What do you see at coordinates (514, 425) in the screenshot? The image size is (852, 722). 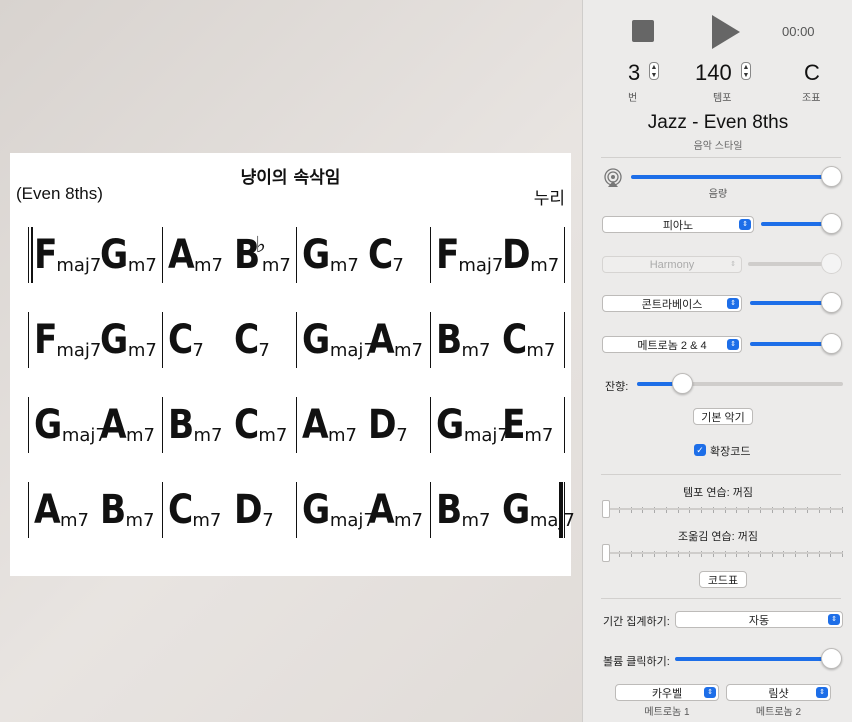 I see `chord-root: E` at bounding box center [514, 425].